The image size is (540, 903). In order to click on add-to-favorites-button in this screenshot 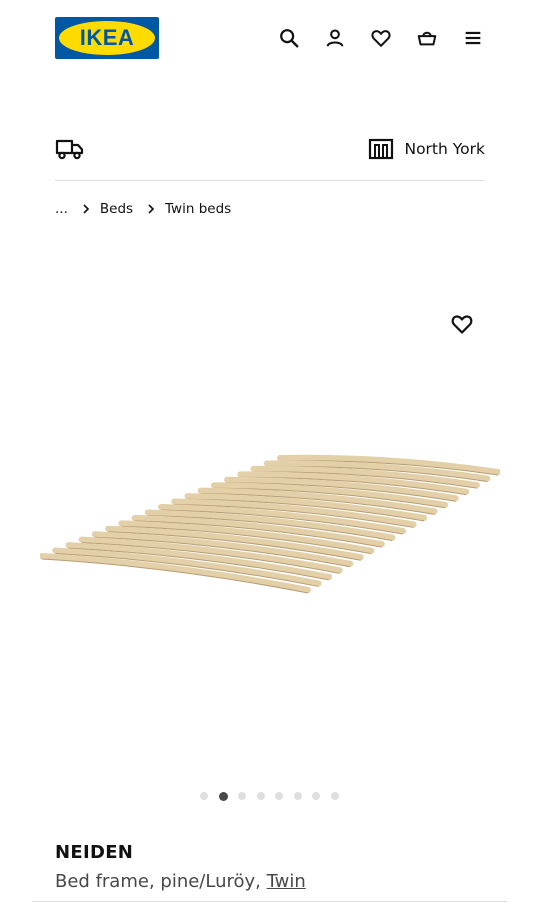, I will do `click(462, 324)`.